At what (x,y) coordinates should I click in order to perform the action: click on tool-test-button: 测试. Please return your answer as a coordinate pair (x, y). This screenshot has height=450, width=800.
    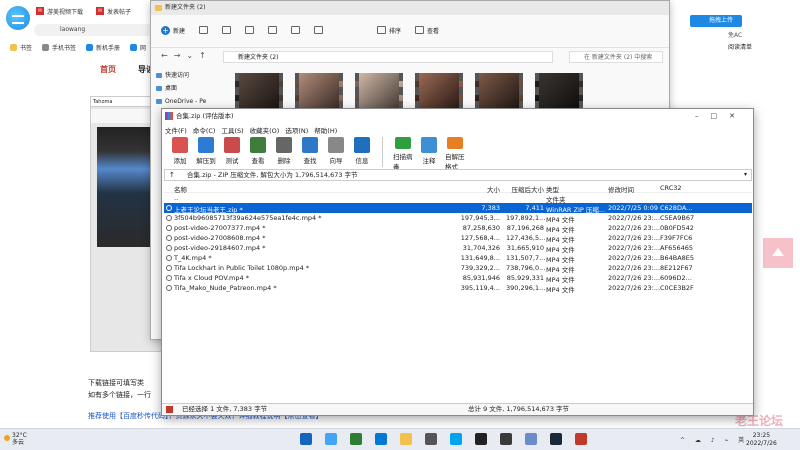
    Looking at the image, I should click on (232, 154).